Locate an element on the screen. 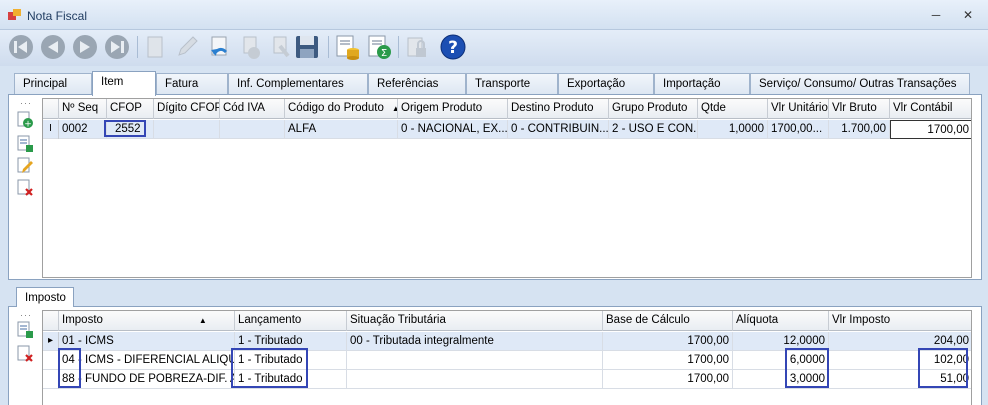 The width and height of the screenshot is (988, 405). highlight-box-lancamento is located at coordinates (269, 368).